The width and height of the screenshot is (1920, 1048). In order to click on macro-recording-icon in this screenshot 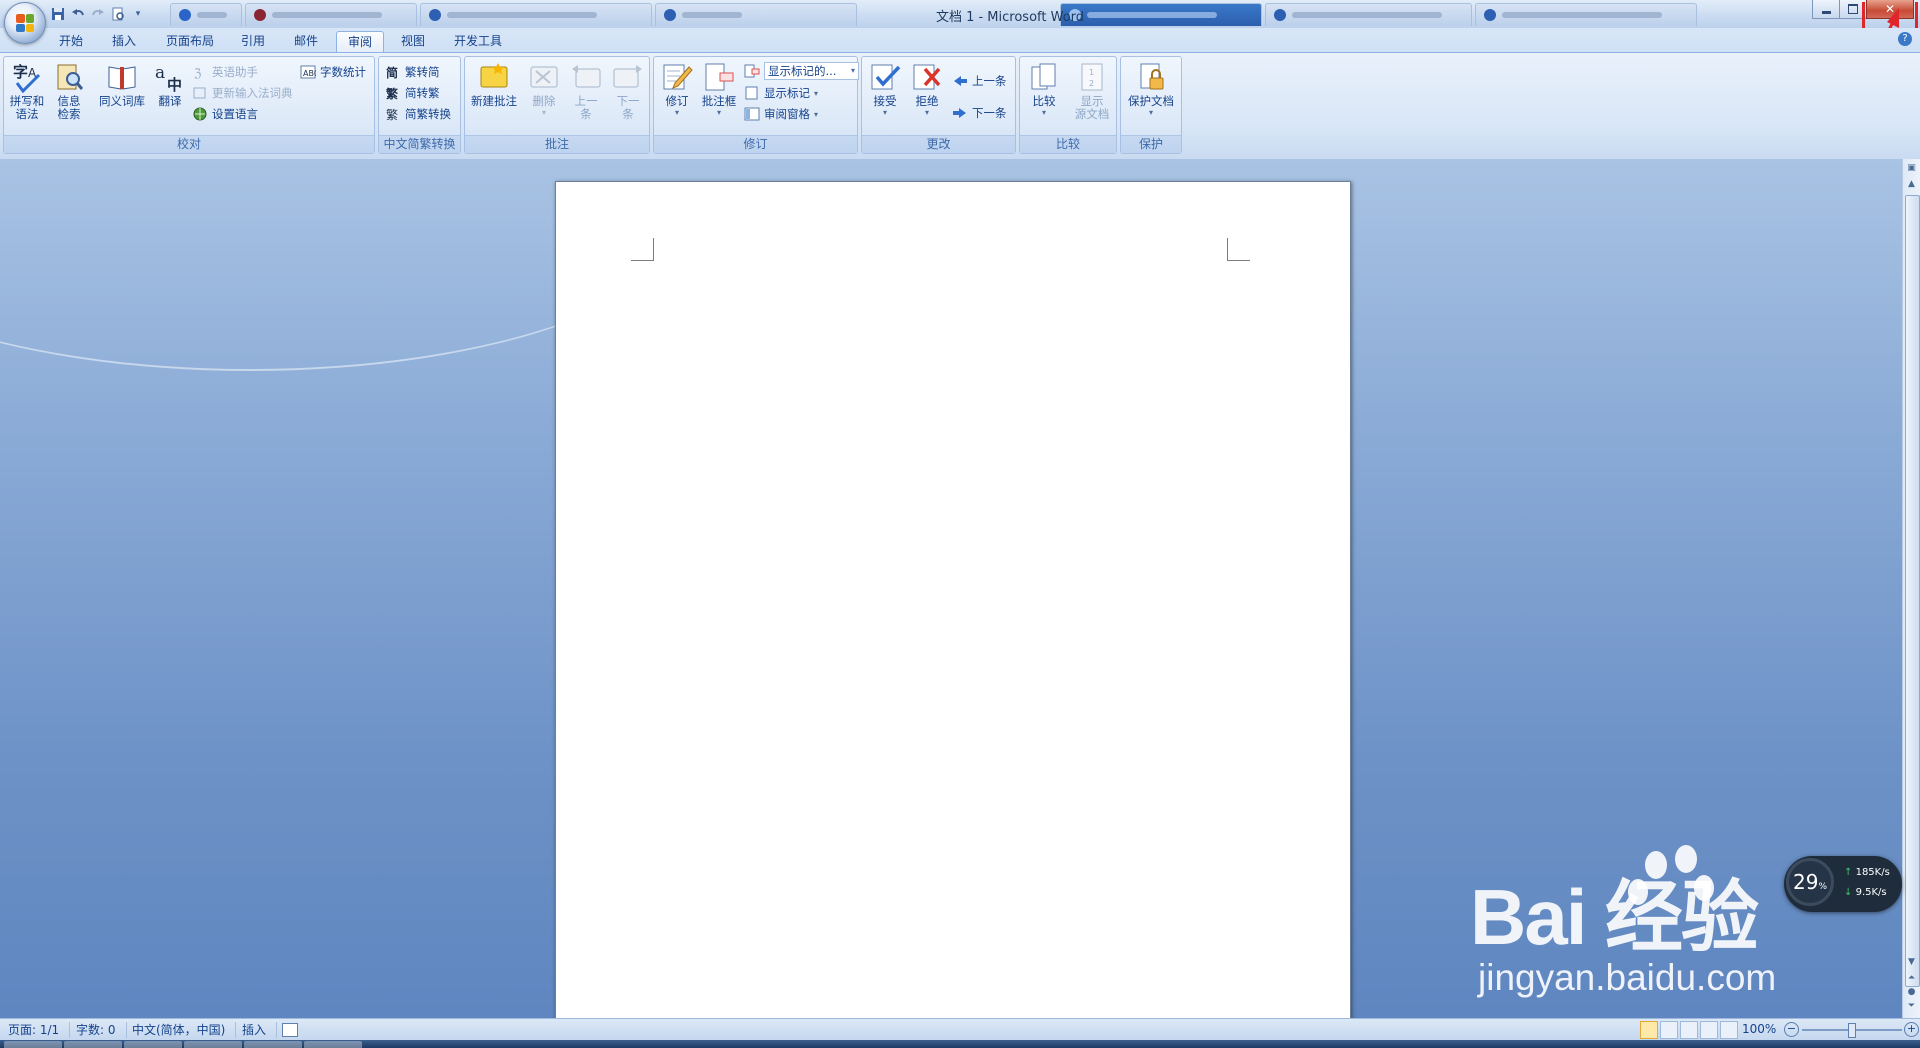, I will do `click(290, 1030)`.